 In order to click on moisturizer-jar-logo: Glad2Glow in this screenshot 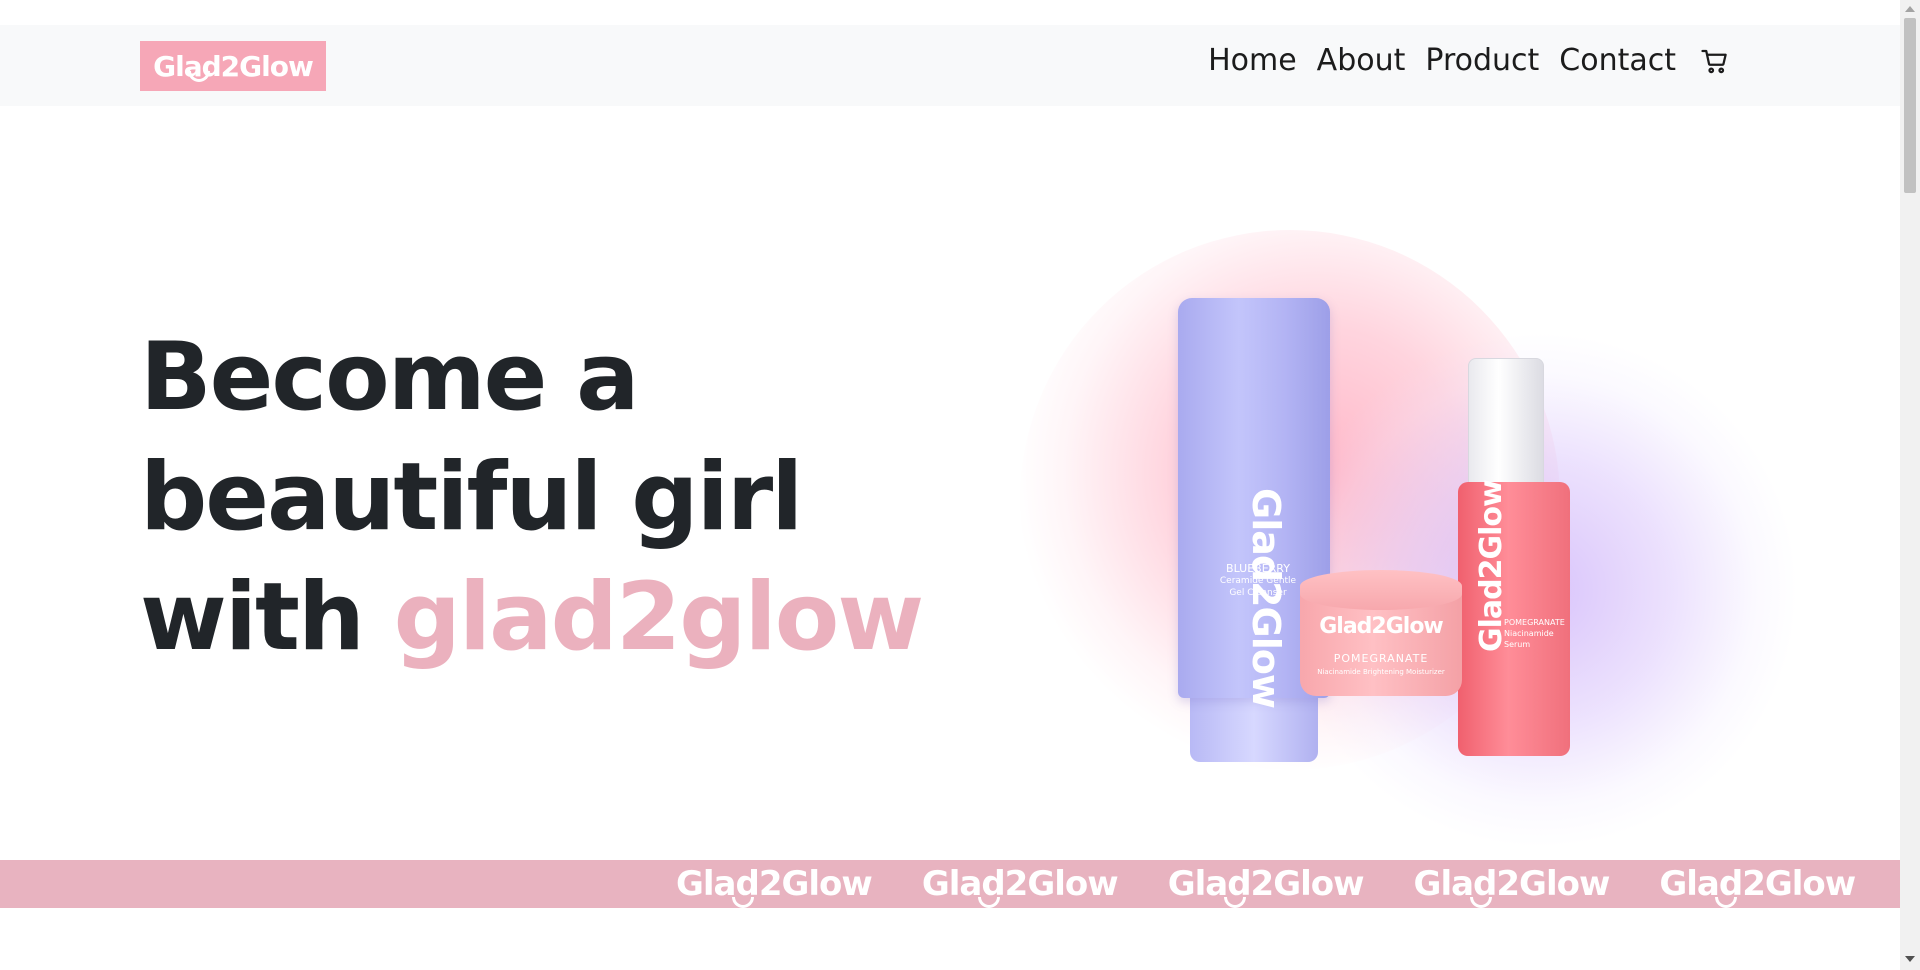, I will do `click(1381, 626)`.